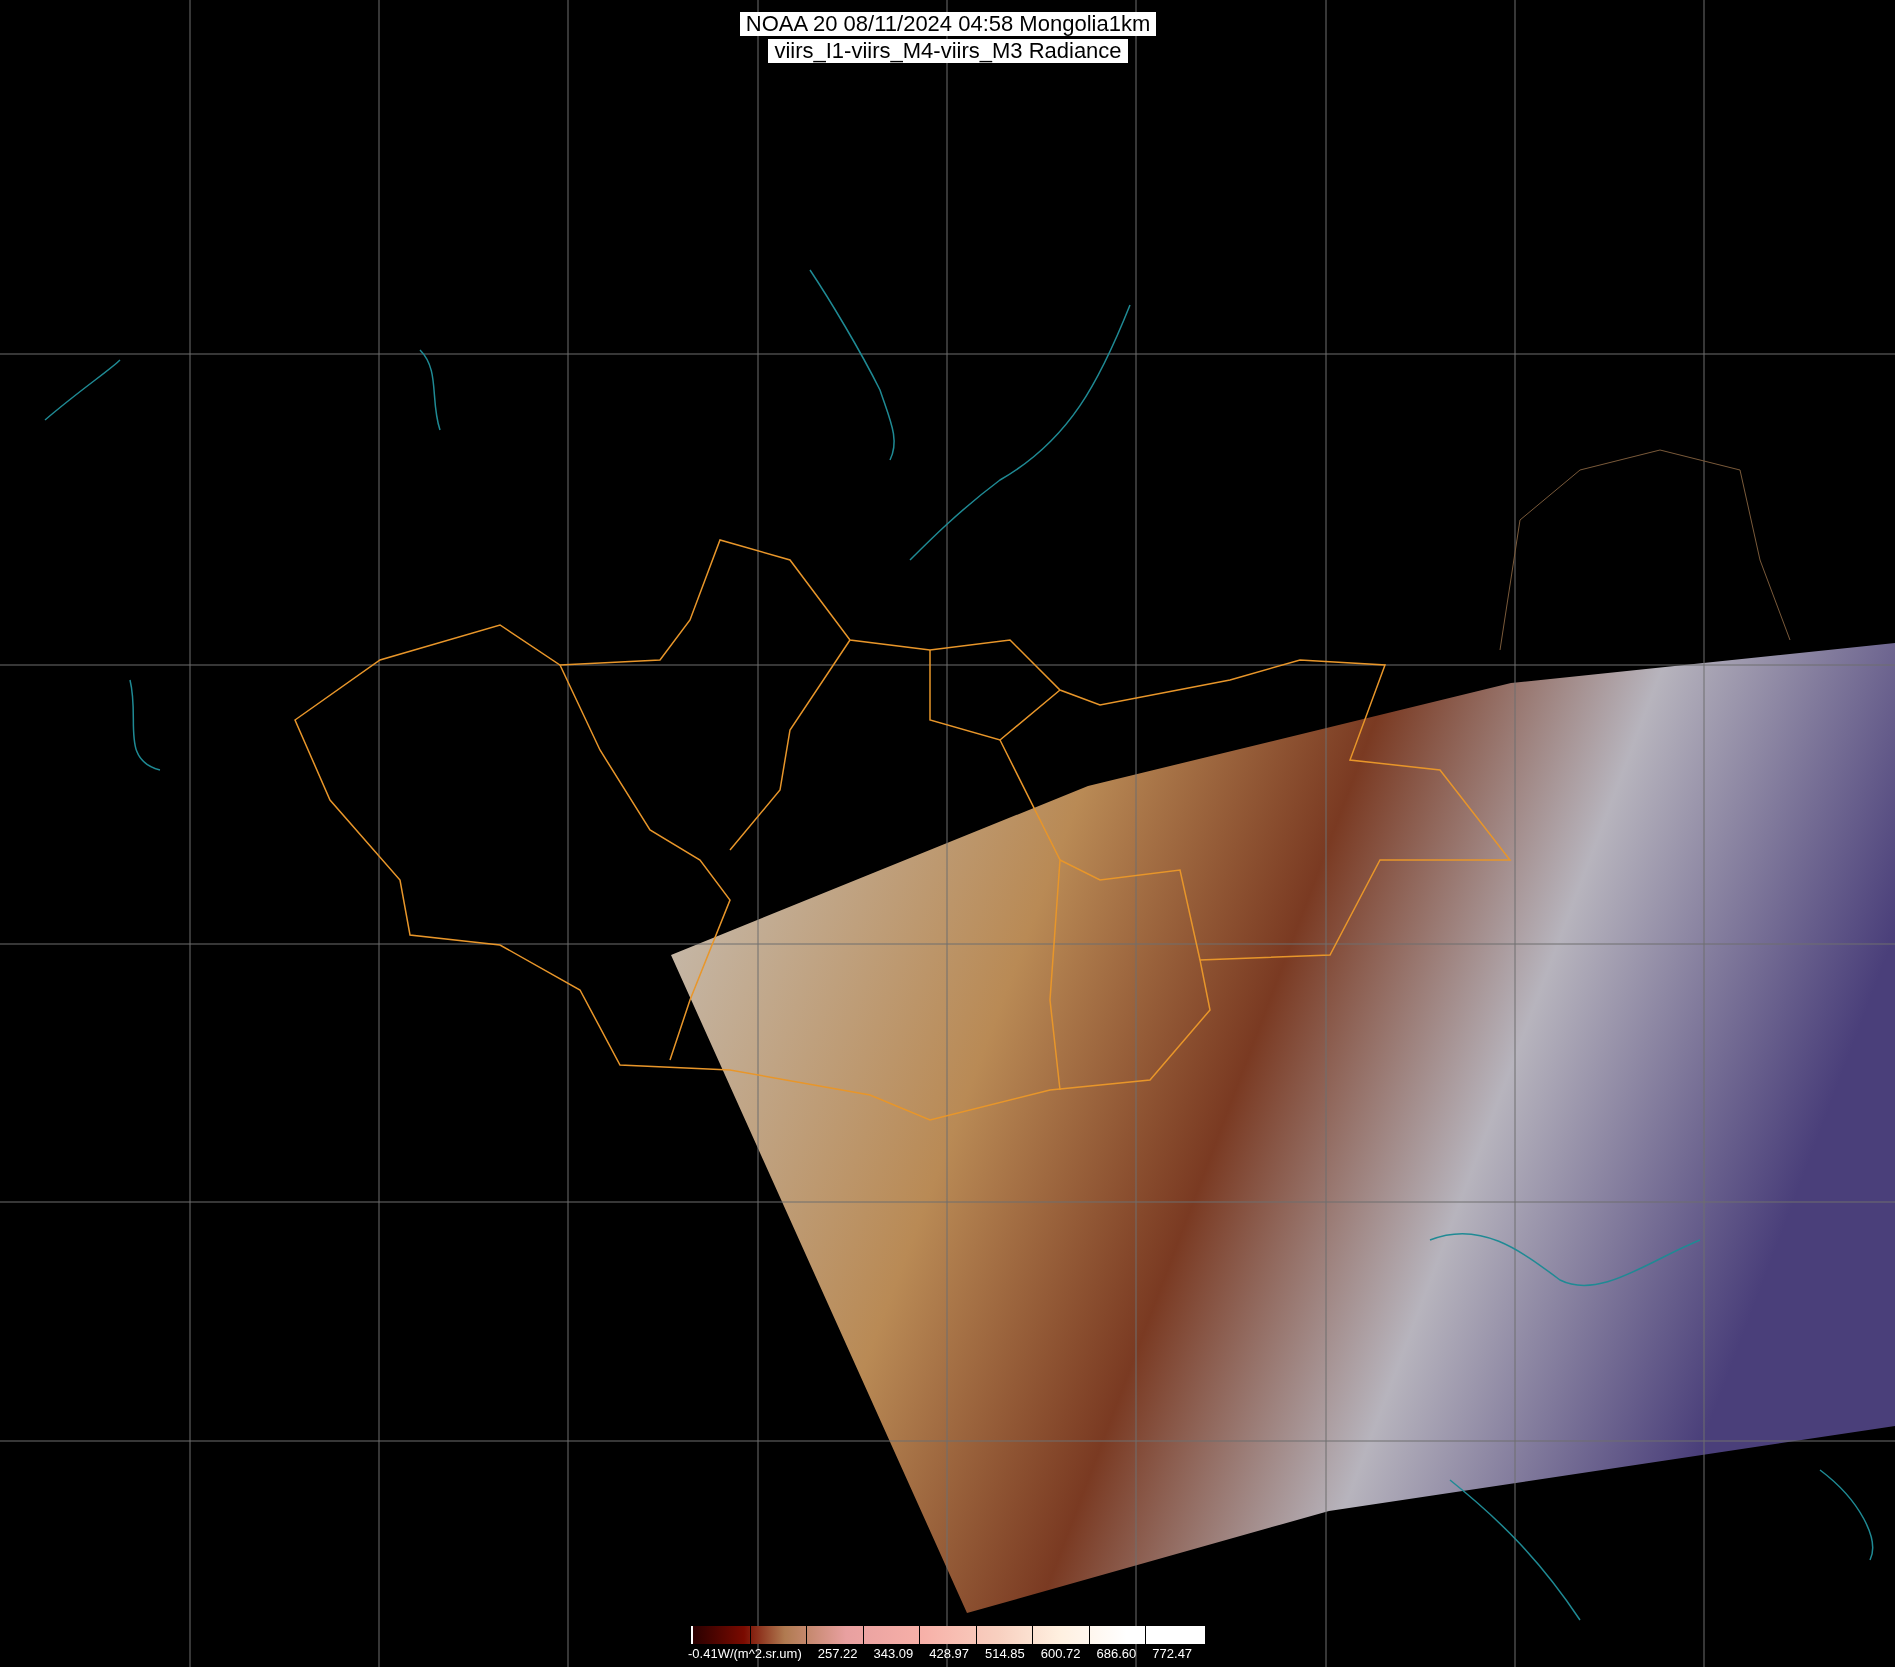  I want to click on scale-label: 257.22, so click(837, 1653).